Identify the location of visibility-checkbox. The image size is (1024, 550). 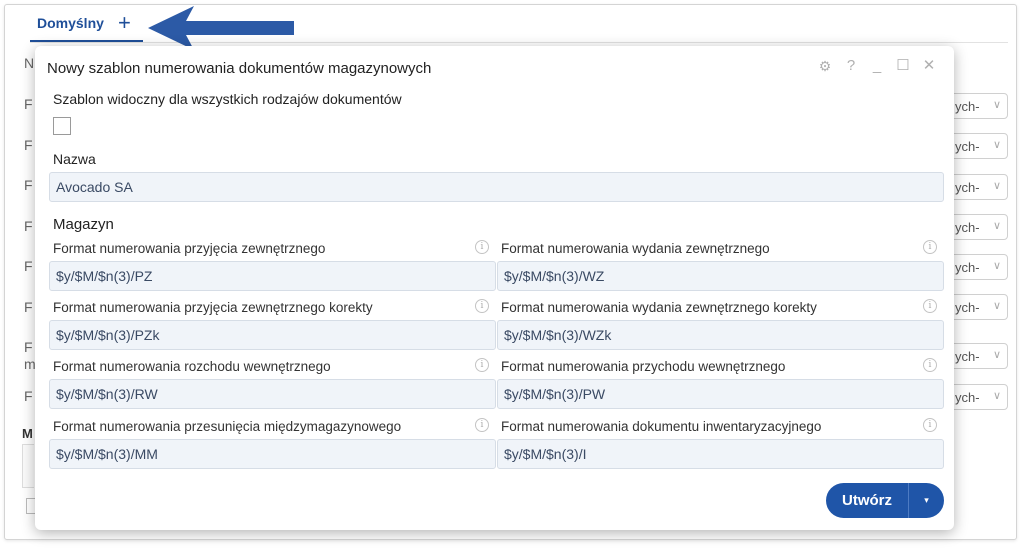
(62, 126).